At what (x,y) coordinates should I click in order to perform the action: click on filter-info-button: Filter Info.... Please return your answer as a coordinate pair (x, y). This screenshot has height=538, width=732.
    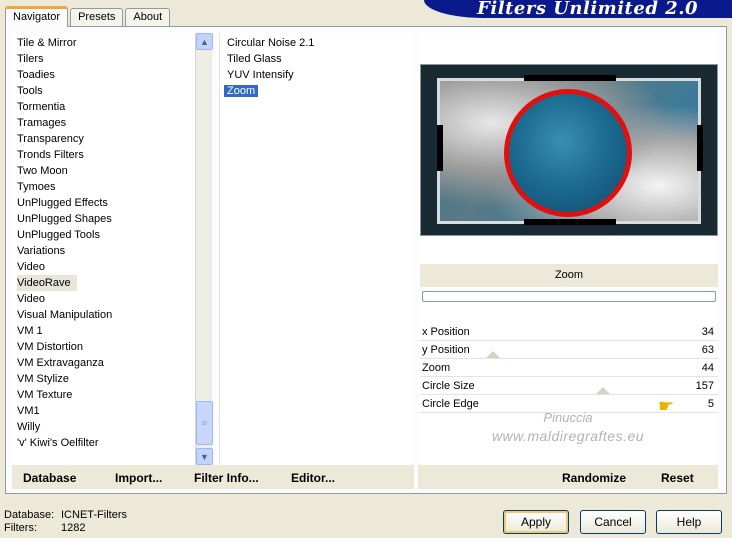
    Looking at the image, I should click on (226, 478).